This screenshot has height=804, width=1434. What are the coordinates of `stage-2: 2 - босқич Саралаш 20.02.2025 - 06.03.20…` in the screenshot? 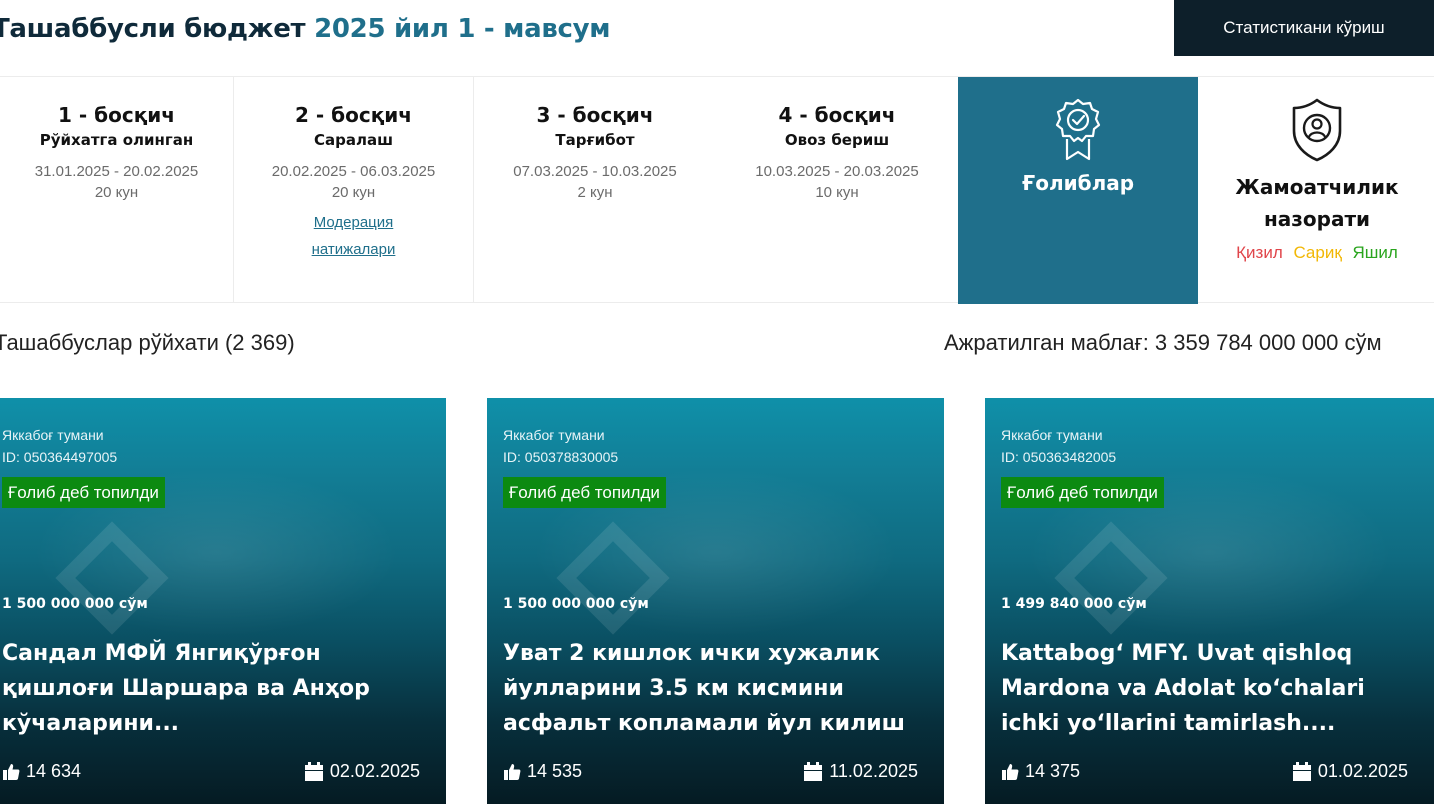 It's located at (354, 190).